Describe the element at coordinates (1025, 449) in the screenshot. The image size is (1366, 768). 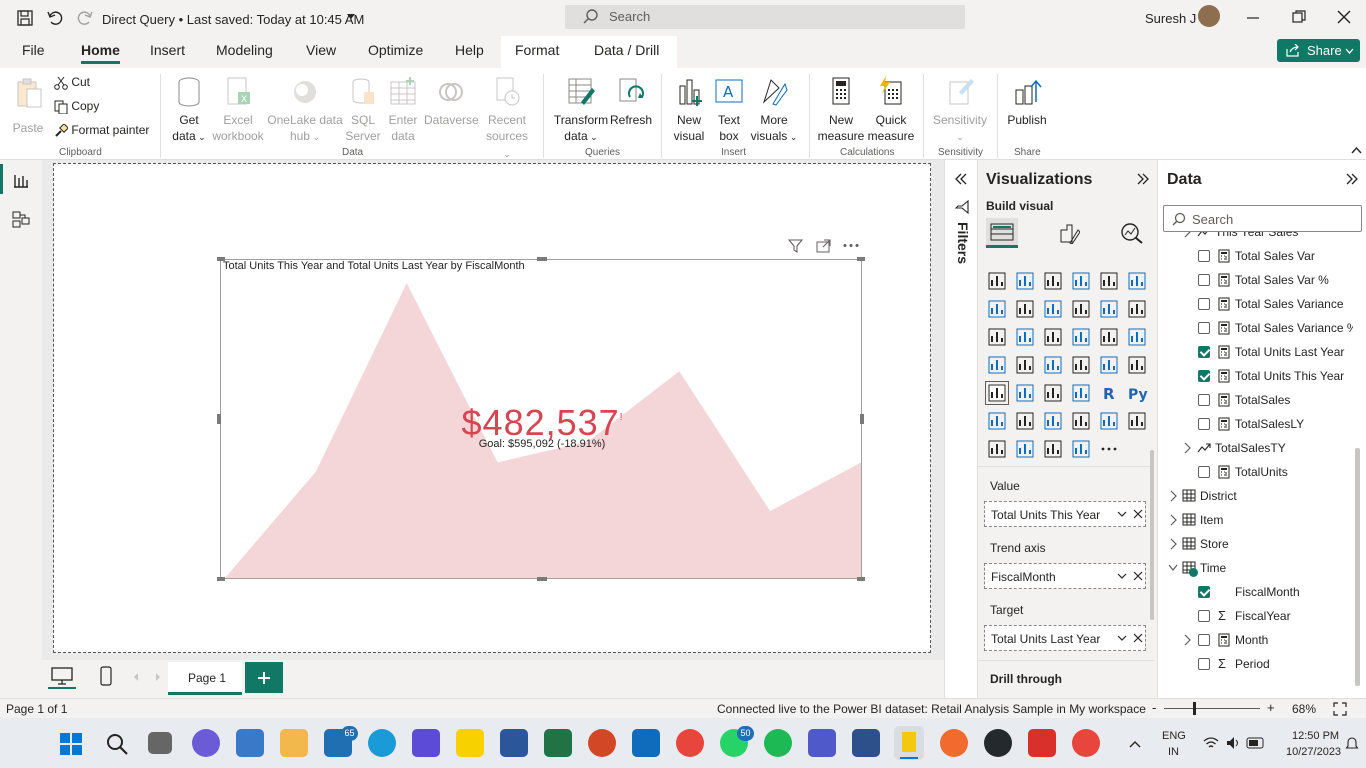
I see `power-apps-visual-icon` at that location.